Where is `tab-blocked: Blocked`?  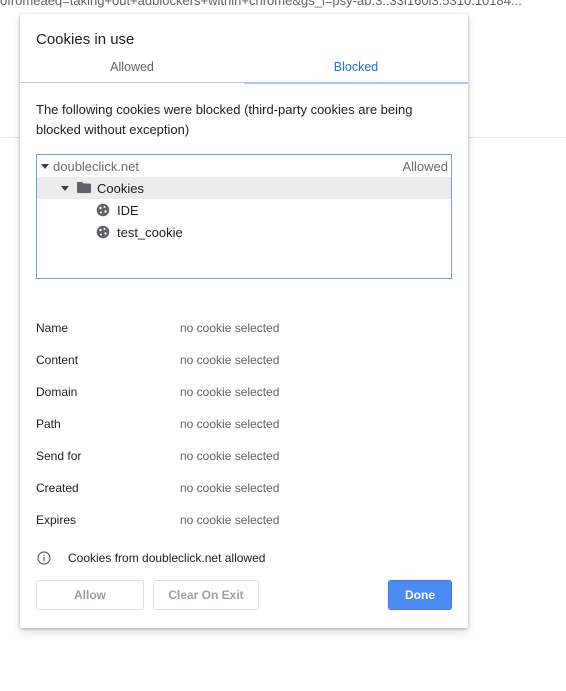
tab-blocked: Blocked is located at coordinates (356, 72).